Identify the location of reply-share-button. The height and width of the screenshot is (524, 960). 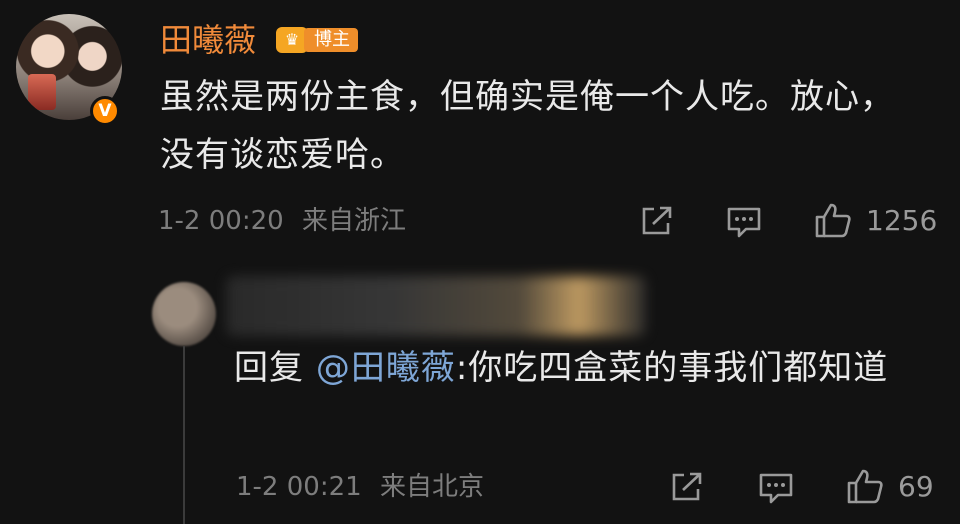
(687, 487).